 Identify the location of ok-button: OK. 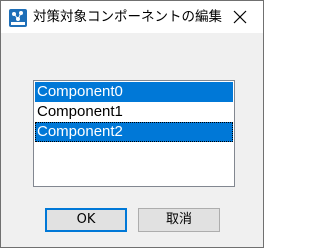
(86, 220).